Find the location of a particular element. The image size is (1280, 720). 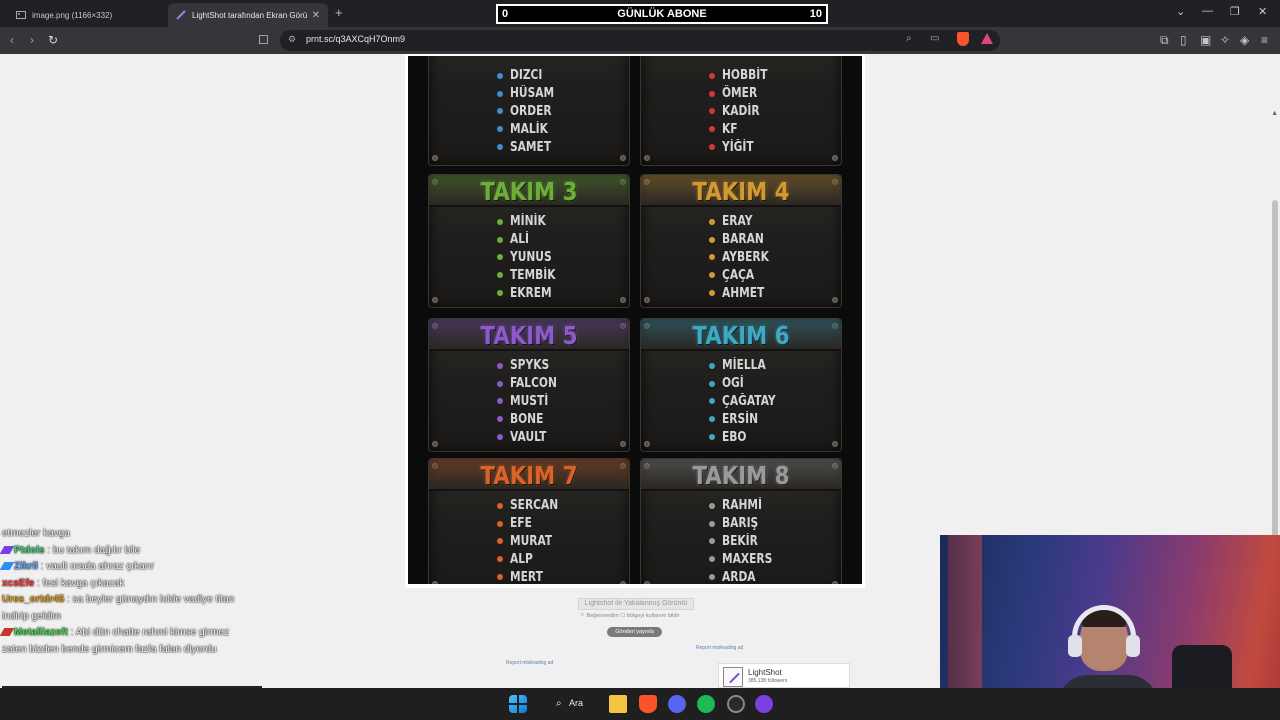

image-icon is located at coordinates (21, 15).